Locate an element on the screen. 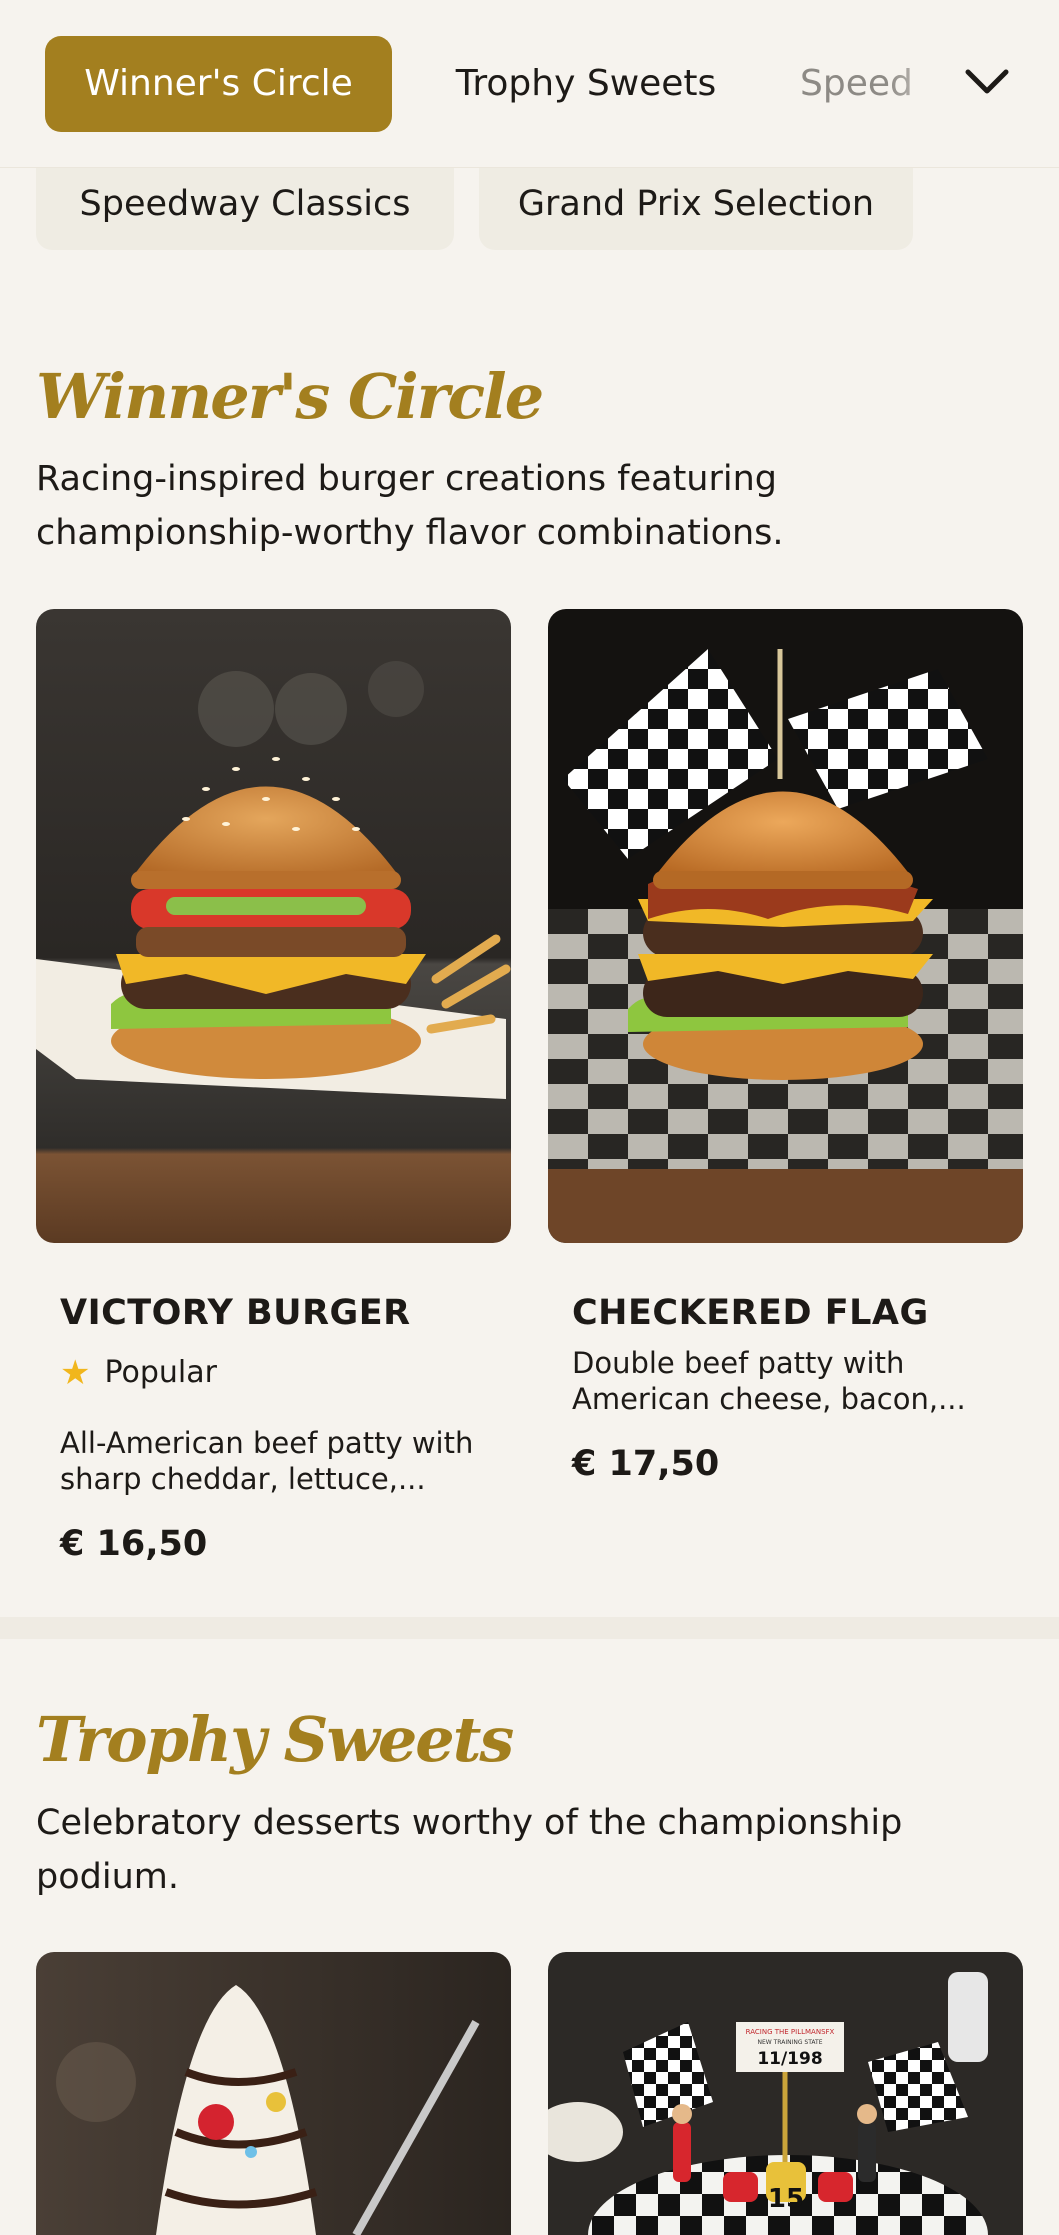  tab-speedway-truncated: Speed is located at coordinates (880, 84).